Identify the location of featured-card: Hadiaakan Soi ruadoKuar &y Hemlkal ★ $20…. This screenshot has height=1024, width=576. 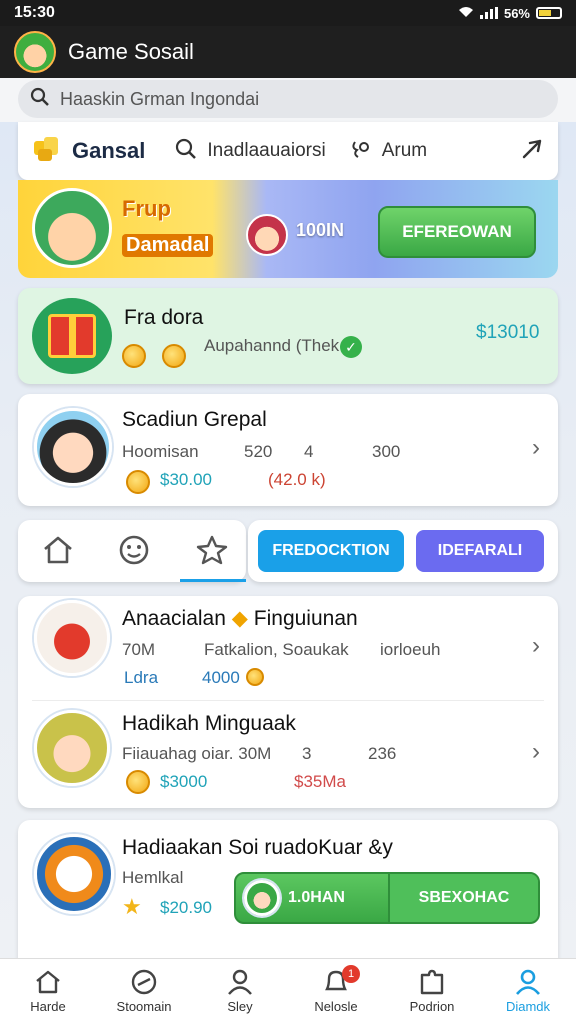
(288, 890).